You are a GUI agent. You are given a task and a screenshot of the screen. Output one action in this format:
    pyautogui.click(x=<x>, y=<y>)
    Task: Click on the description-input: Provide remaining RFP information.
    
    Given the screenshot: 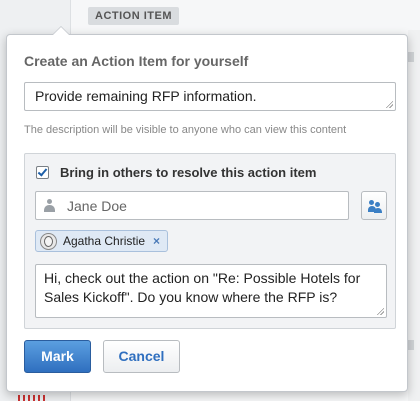 What is the action you would take?
    pyautogui.click(x=210, y=96)
    